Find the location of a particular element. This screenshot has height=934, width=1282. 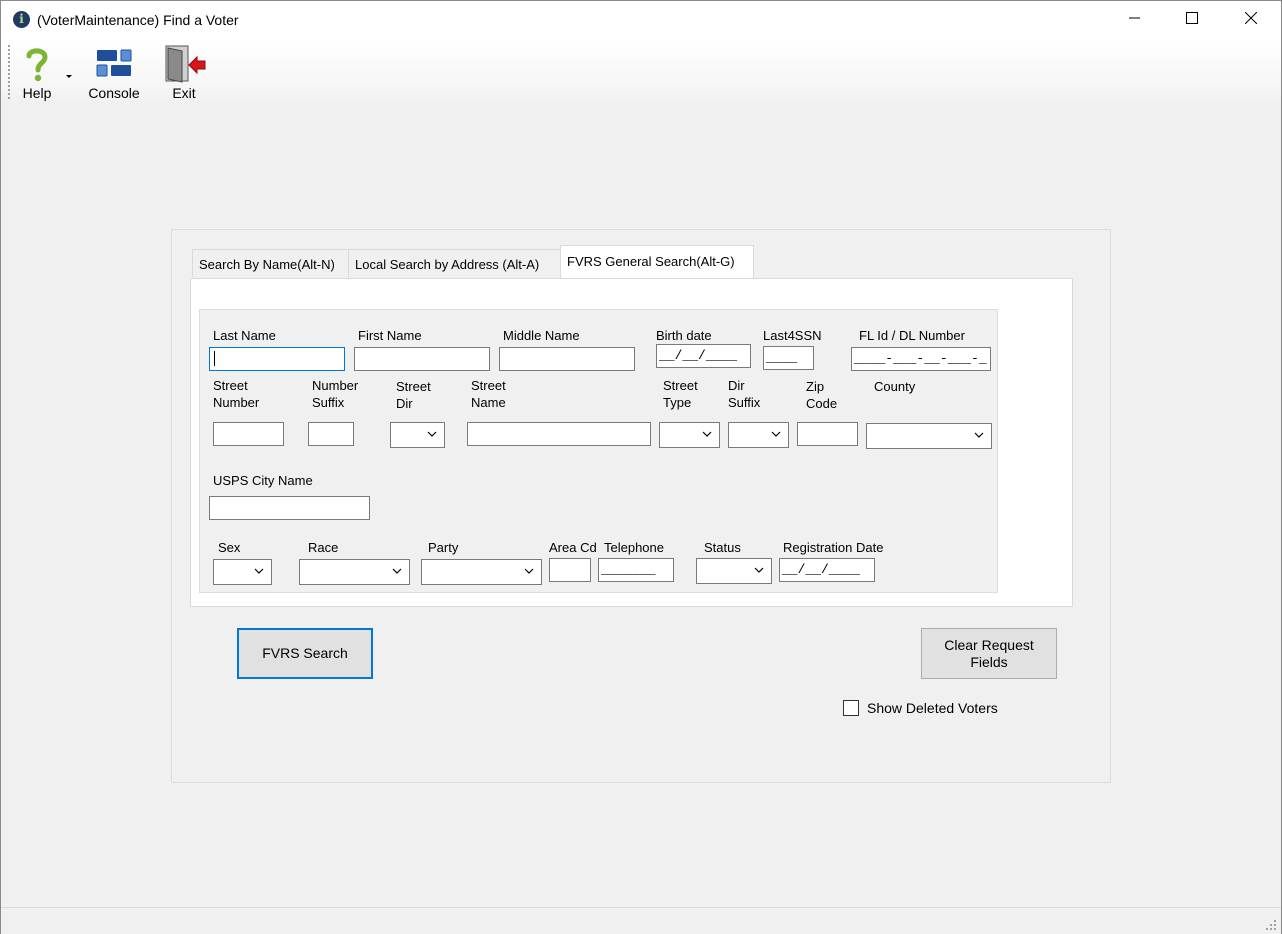

text-cursor is located at coordinates (214, 358).